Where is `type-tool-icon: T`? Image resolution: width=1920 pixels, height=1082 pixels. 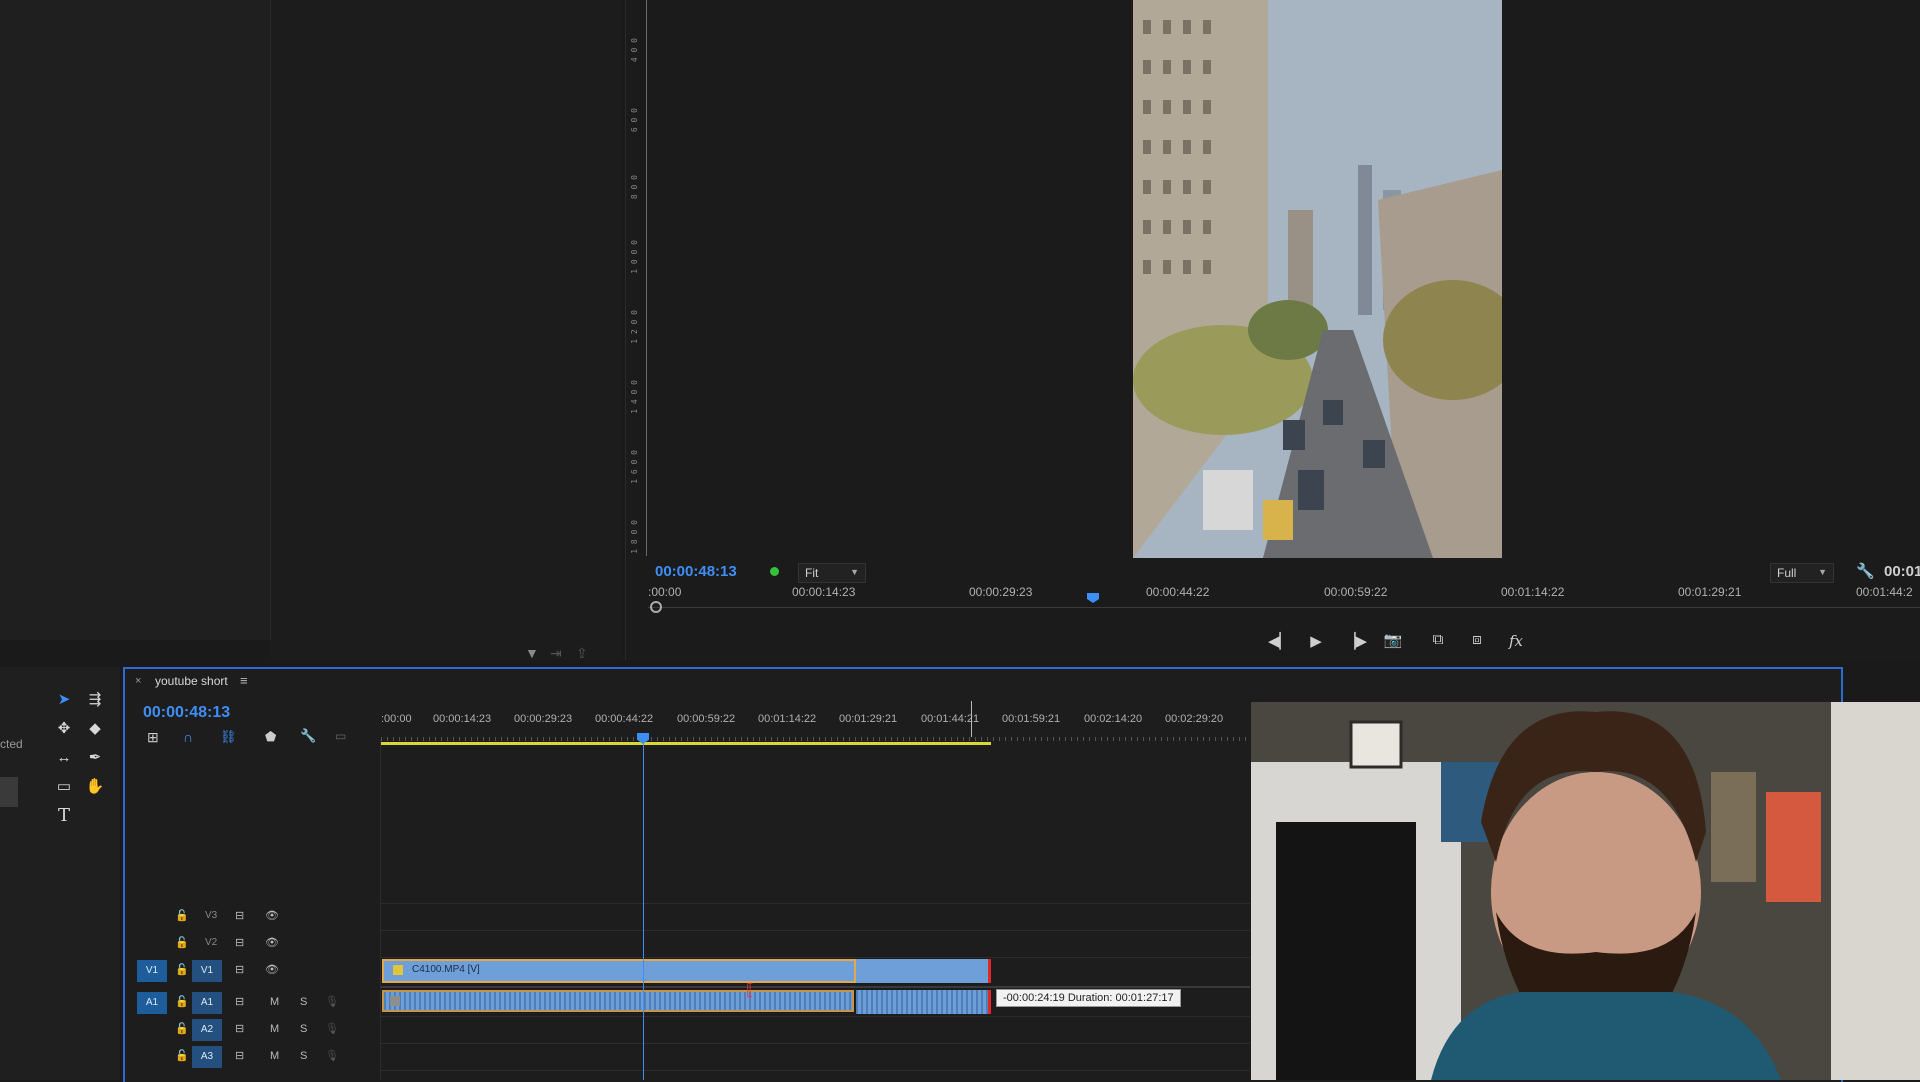
type-tool-icon: T is located at coordinates (64, 816).